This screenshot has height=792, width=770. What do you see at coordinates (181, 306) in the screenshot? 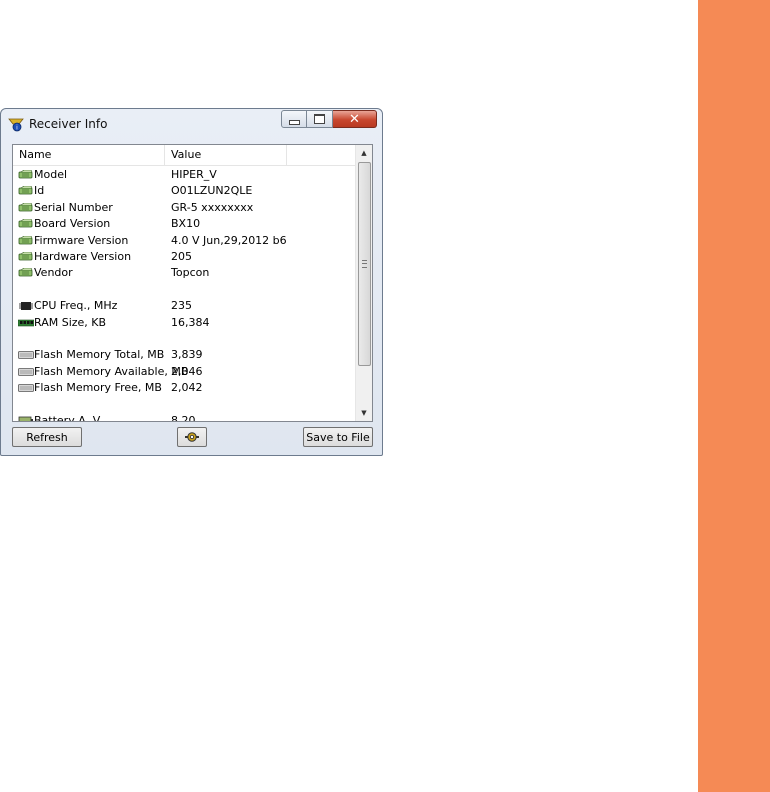
I see `row-value: 235` at bounding box center [181, 306].